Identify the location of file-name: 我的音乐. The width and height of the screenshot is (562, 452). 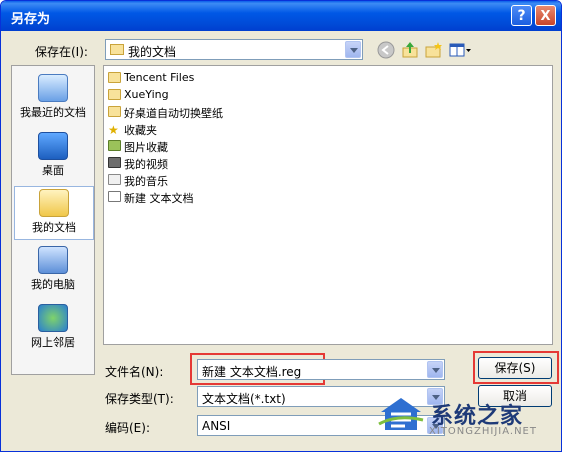
(146, 181).